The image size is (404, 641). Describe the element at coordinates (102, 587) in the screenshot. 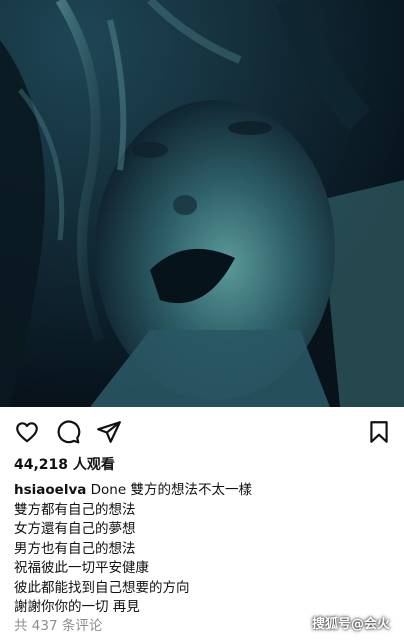

I see `caption-line: 彼此都能找到自己想要的方向` at that location.